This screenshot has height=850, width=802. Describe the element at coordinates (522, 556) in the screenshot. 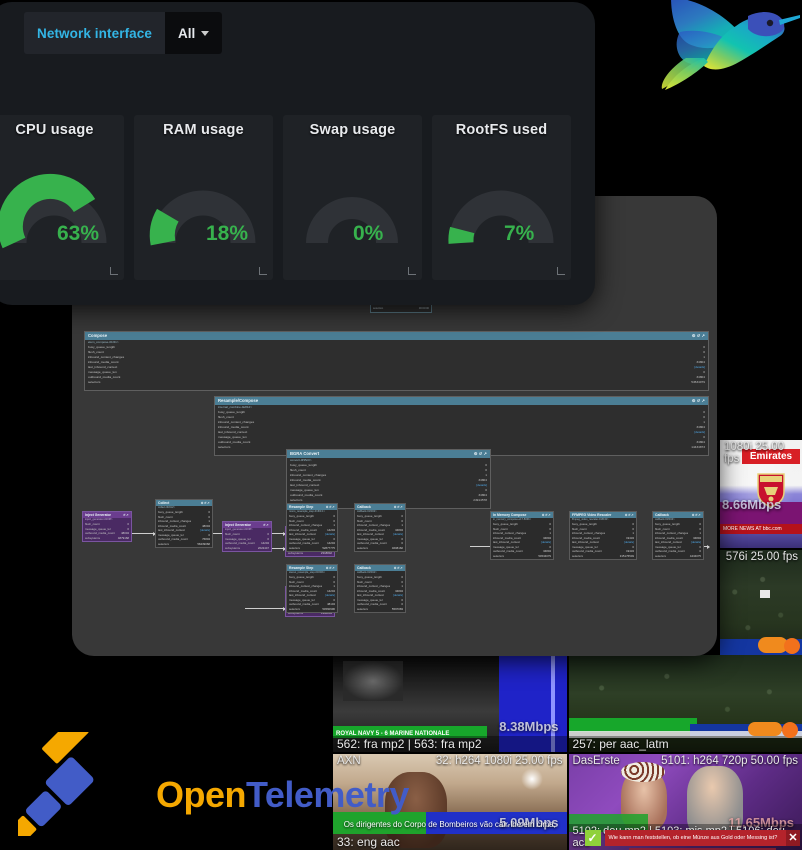

I see `metric-row: selectors 54534079` at that location.